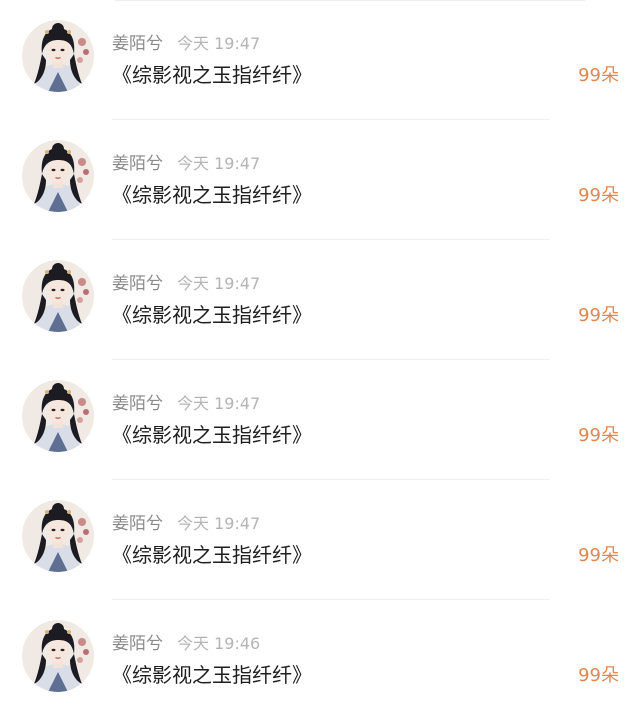 This screenshot has width=640, height=720. I want to click on timestamp: 今天 19:46, so click(219, 643).